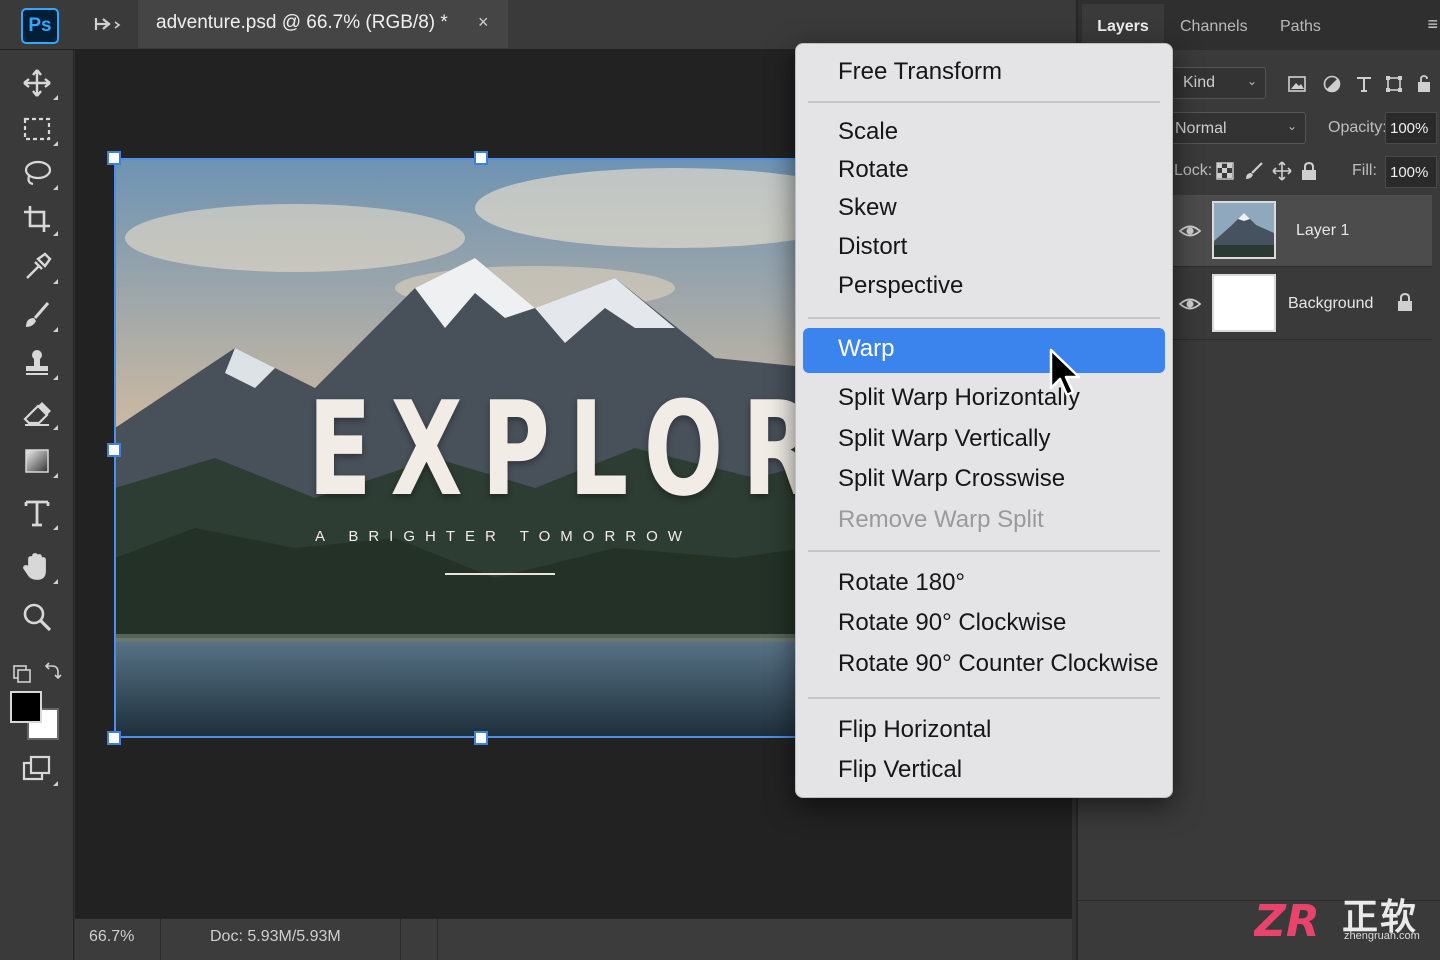  What do you see at coordinates (37, 461) in the screenshot?
I see `gradient-tool-icon` at bounding box center [37, 461].